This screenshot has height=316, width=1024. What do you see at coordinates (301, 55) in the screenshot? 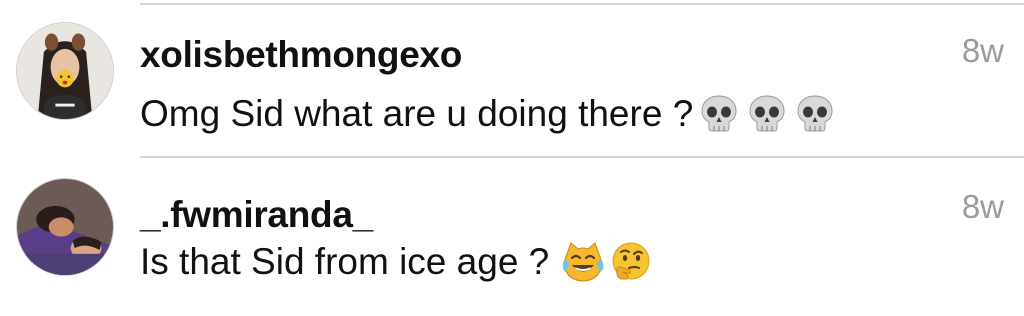
I see `username: xolisbethmongexo` at bounding box center [301, 55].